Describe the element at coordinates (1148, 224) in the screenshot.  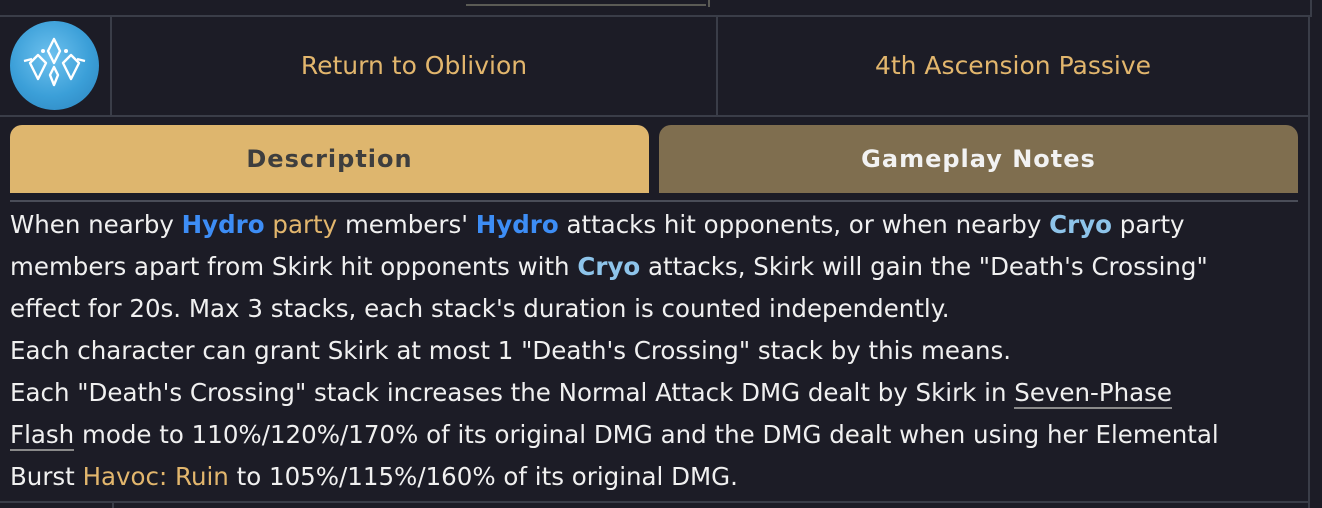
I see `text: party` at that location.